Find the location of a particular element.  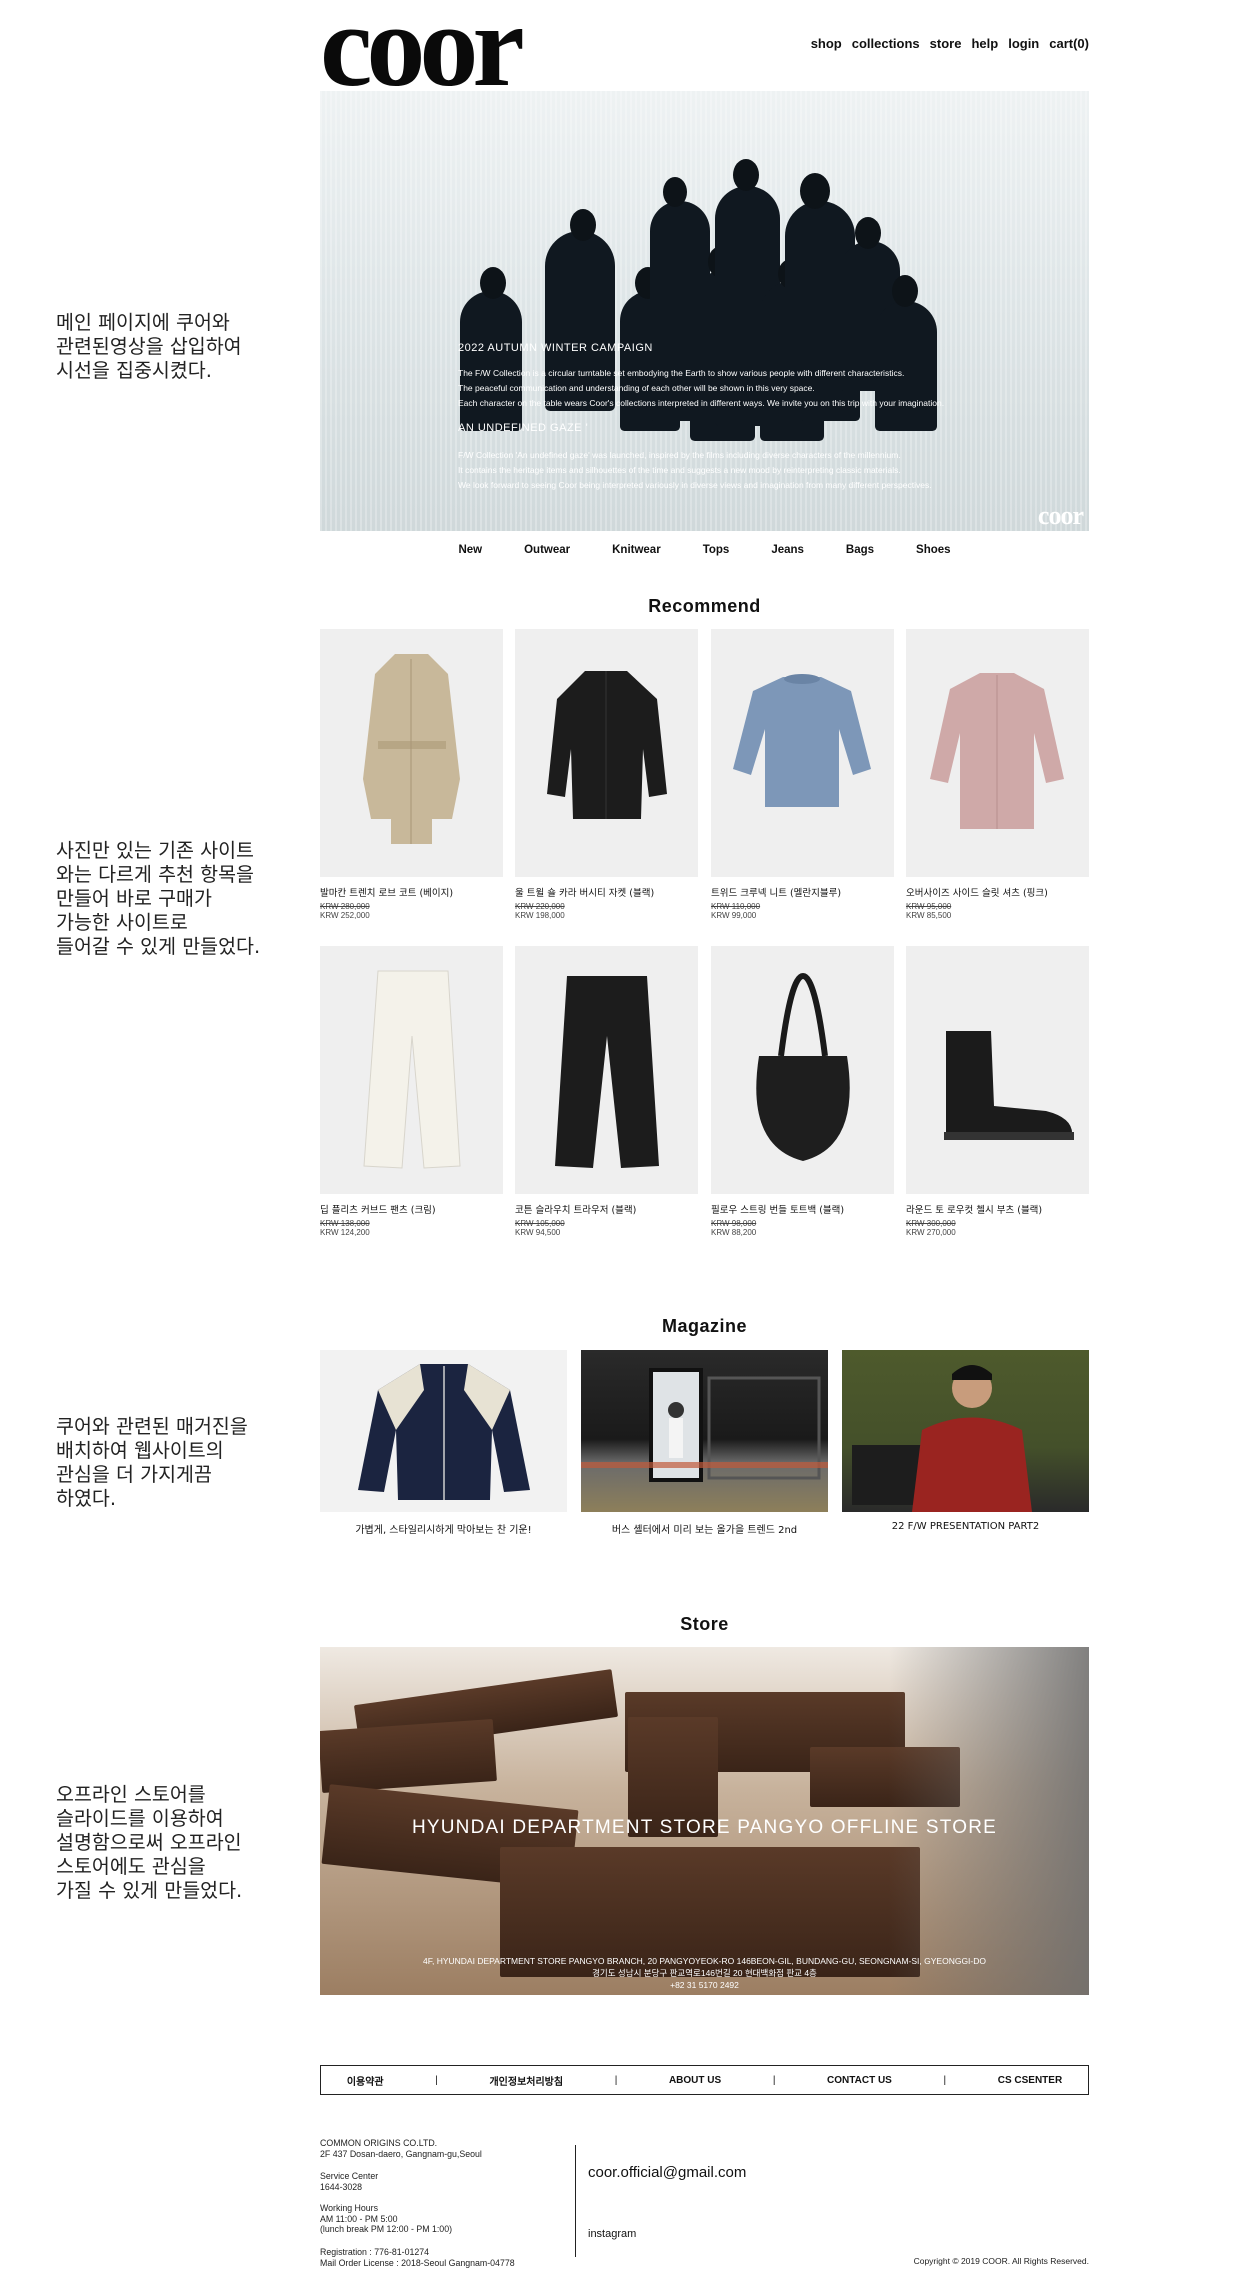

footer-link-about: ABOUT US is located at coordinates (695, 2080).